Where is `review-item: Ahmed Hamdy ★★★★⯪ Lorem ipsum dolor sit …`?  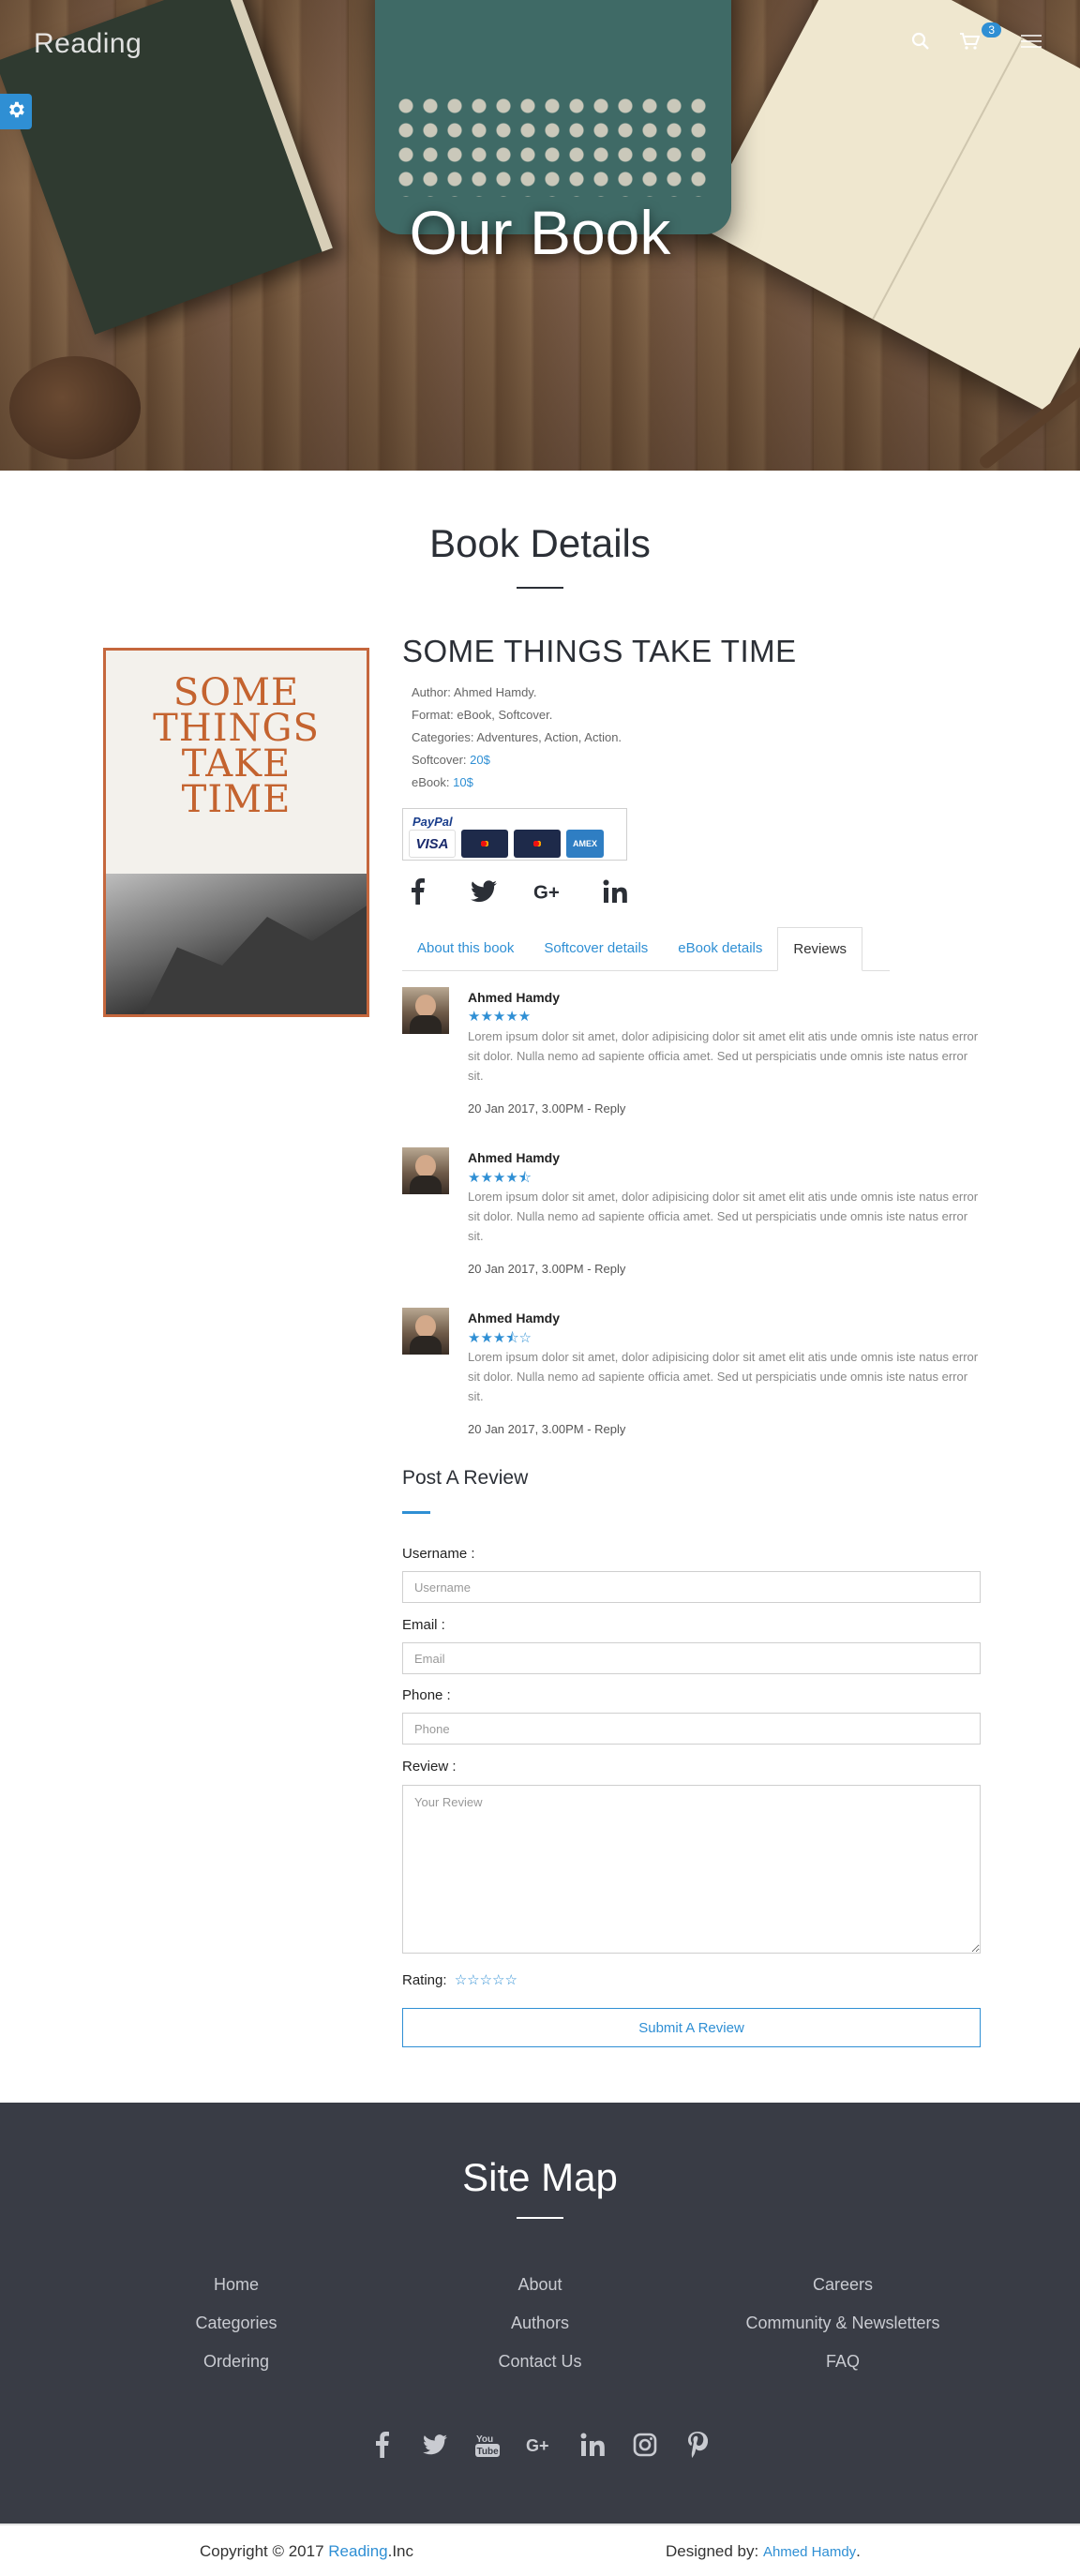 review-item: Ahmed Hamdy ★★★★⯪ Lorem ipsum dolor sit … is located at coordinates (692, 1213).